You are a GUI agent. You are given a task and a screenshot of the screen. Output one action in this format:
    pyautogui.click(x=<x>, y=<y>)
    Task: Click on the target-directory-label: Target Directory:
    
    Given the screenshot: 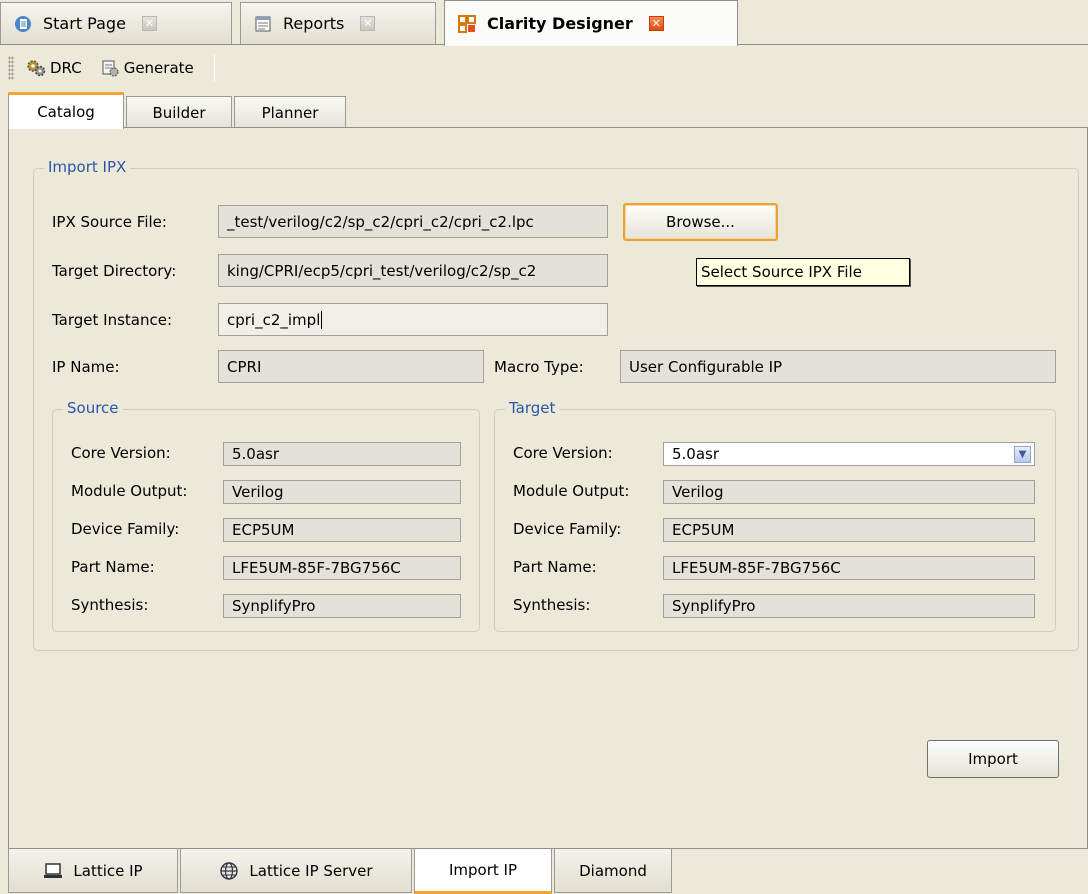 What is the action you would take?
    pyautogui.click(x=114, y=271)
    